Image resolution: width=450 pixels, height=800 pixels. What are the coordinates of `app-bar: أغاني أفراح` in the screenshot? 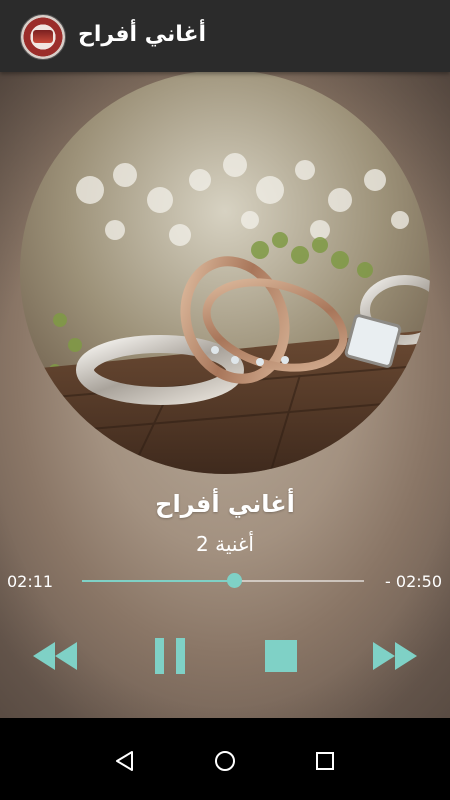 It's located at (225, 36).